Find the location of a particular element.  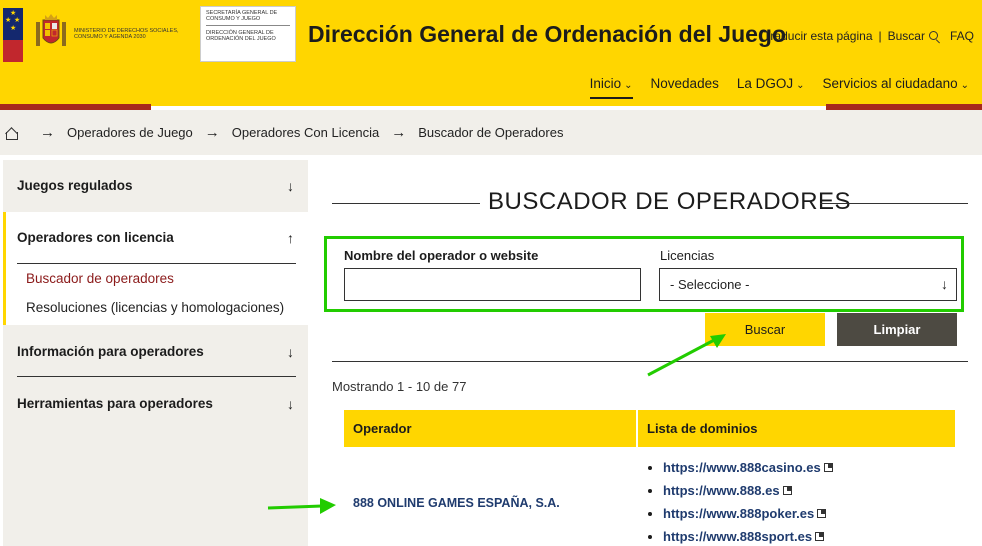

translate-link: Traducir esta página is located at coordinates (818, 36).